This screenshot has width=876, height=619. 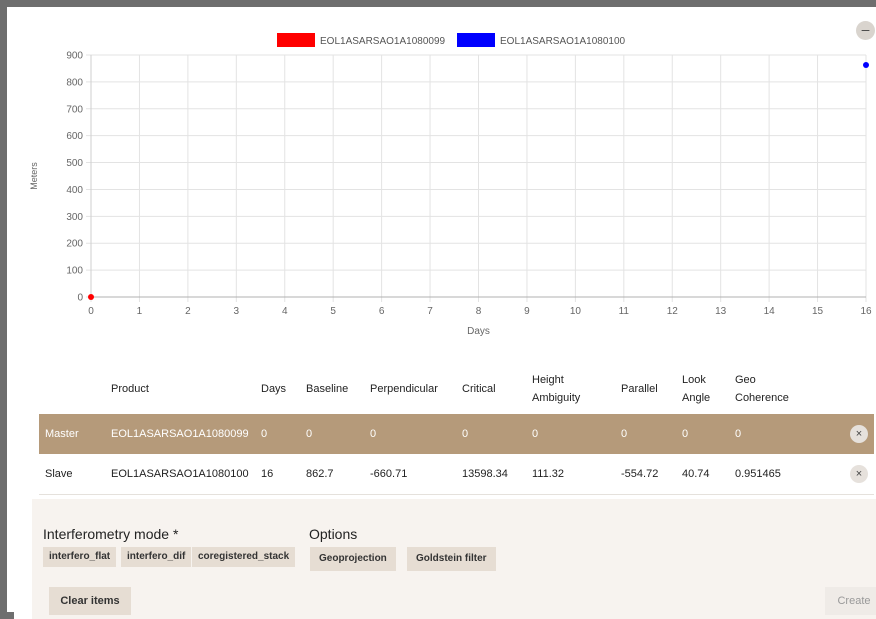 I want to click on y-tick-label: 100, so click(x=74, y=271).